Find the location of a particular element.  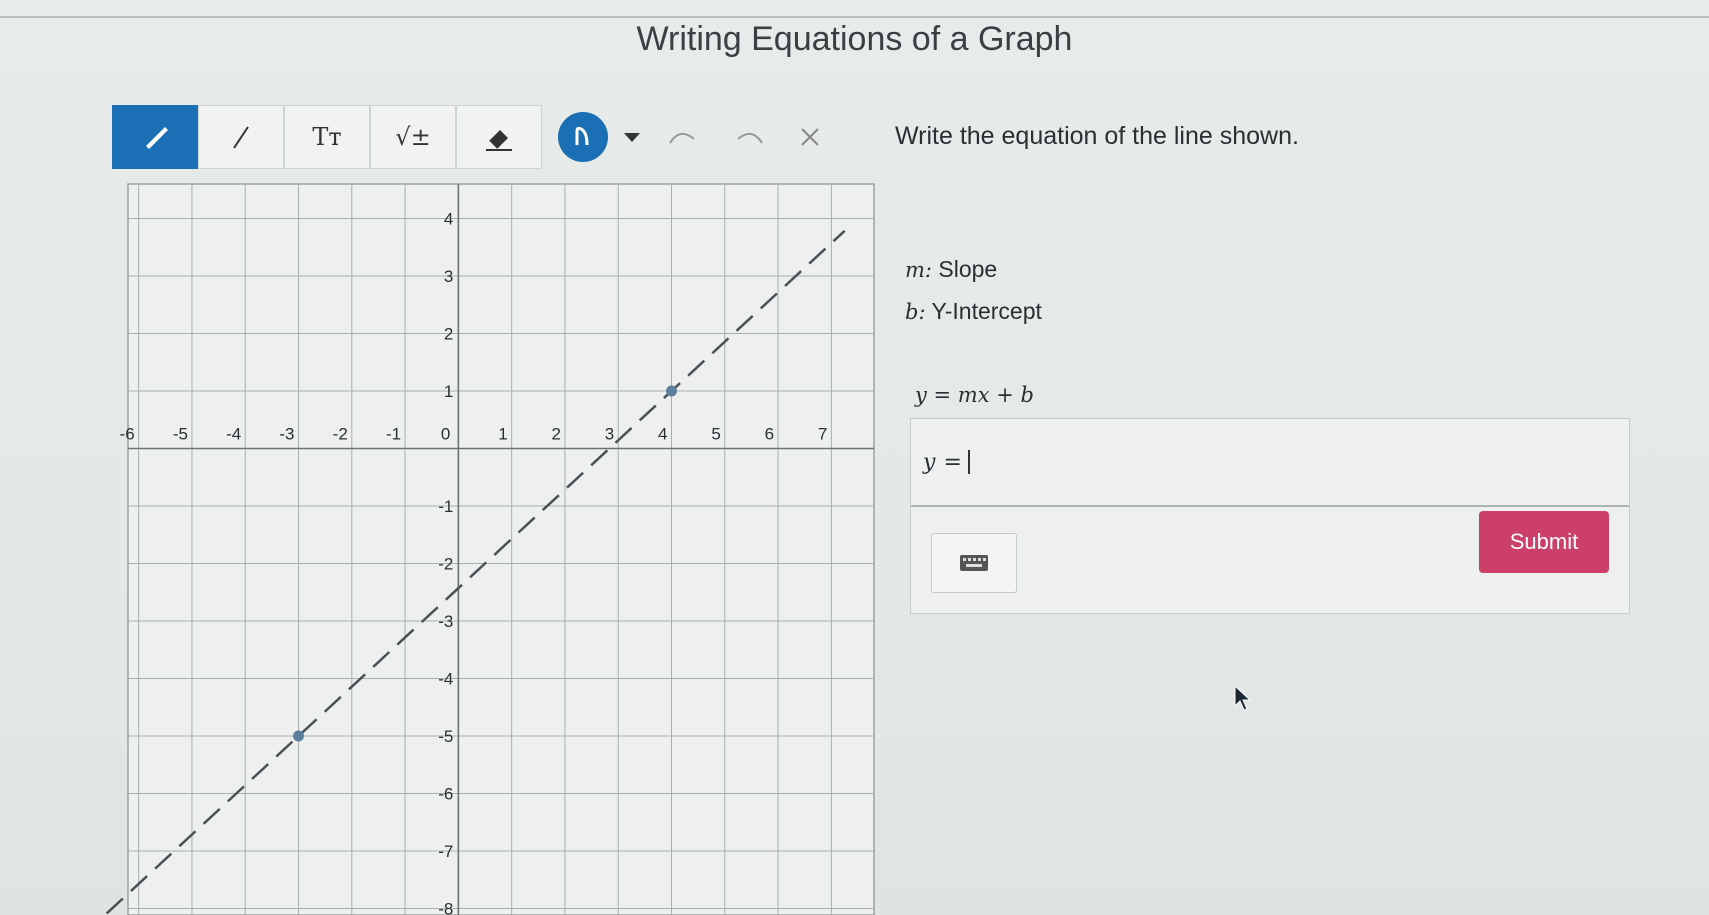

y-tick-label: 1 is located at coordinates (448, 391).